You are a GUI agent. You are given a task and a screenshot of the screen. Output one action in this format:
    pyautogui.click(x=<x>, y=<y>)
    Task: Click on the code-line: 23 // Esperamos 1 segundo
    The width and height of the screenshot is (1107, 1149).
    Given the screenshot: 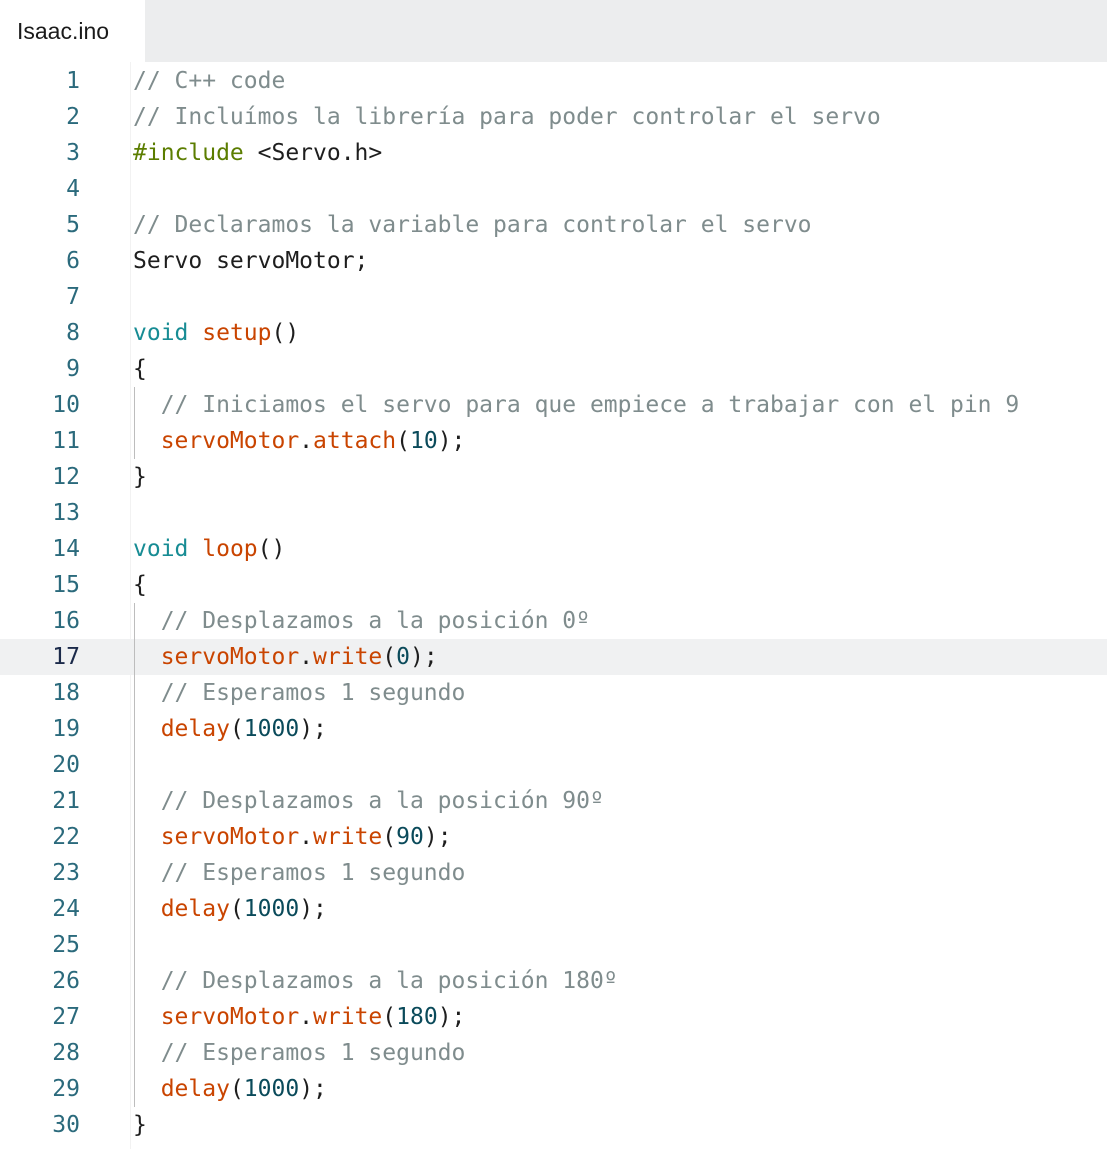 What is the action you would take?
    pyautogui.click(x=553, y=873)
    